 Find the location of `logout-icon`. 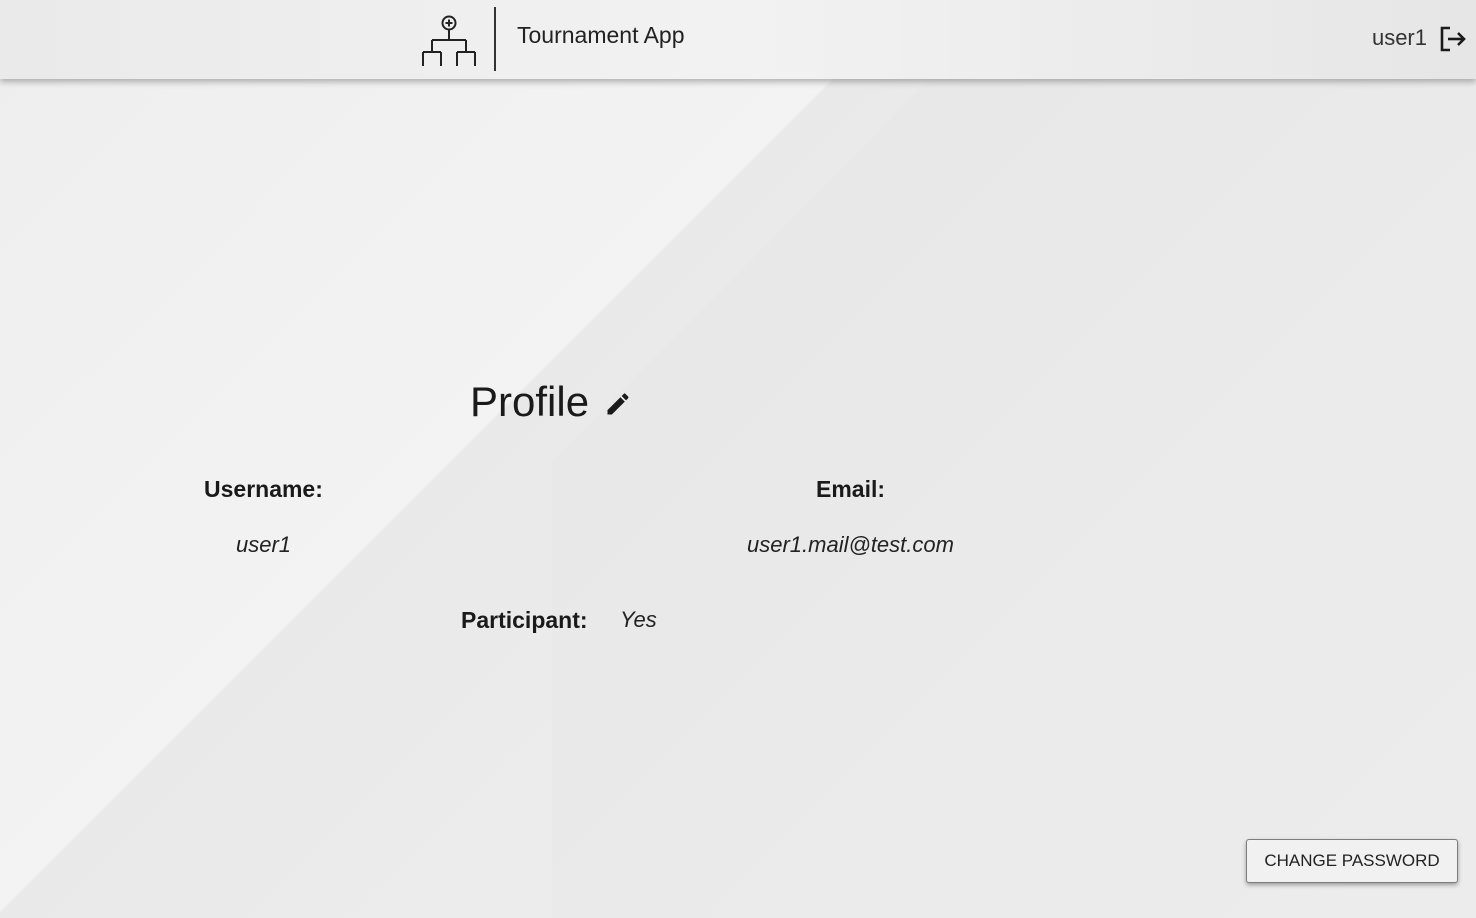

logout-icon is located at coordinates (1453, 39).